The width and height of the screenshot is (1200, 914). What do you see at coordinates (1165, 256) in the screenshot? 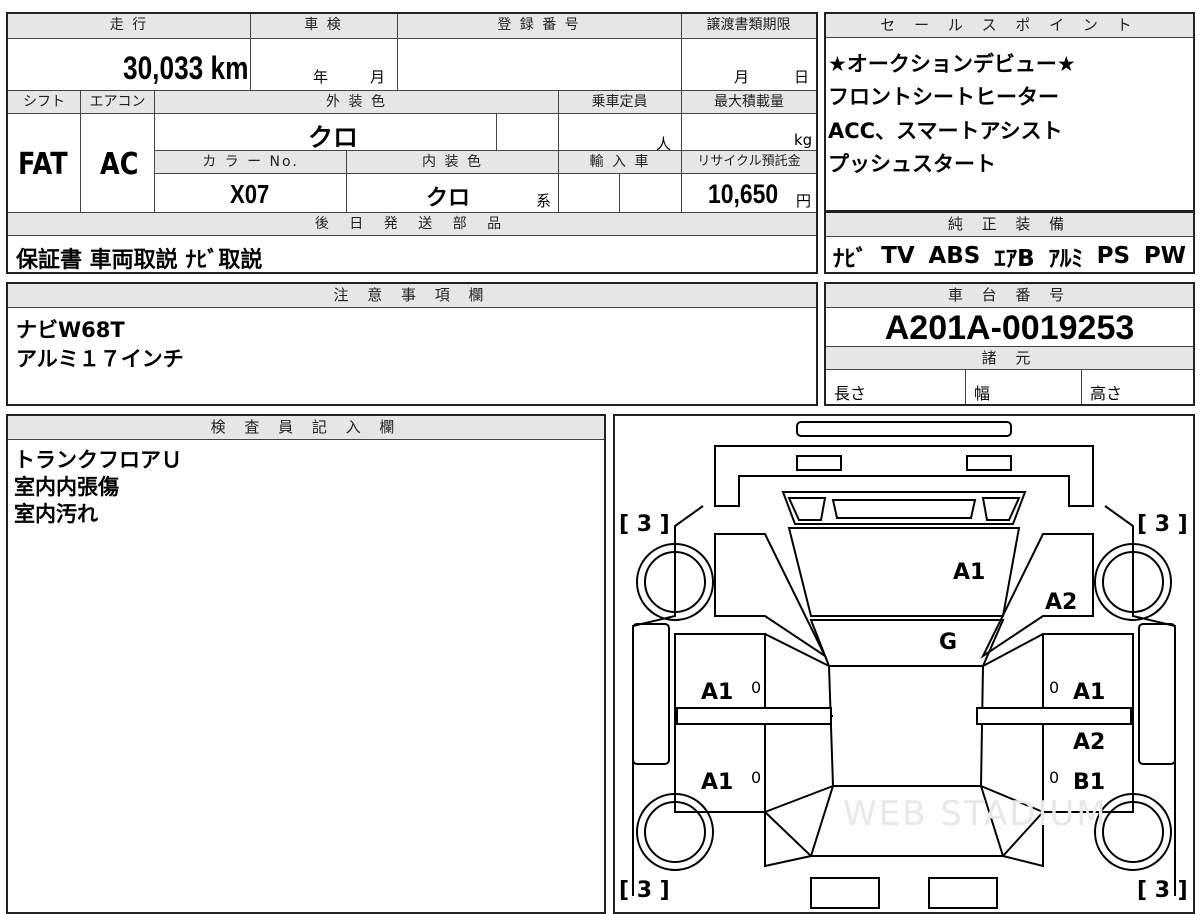
I see `equipment-item-pw: PW` at bounding box center [1165, 256].